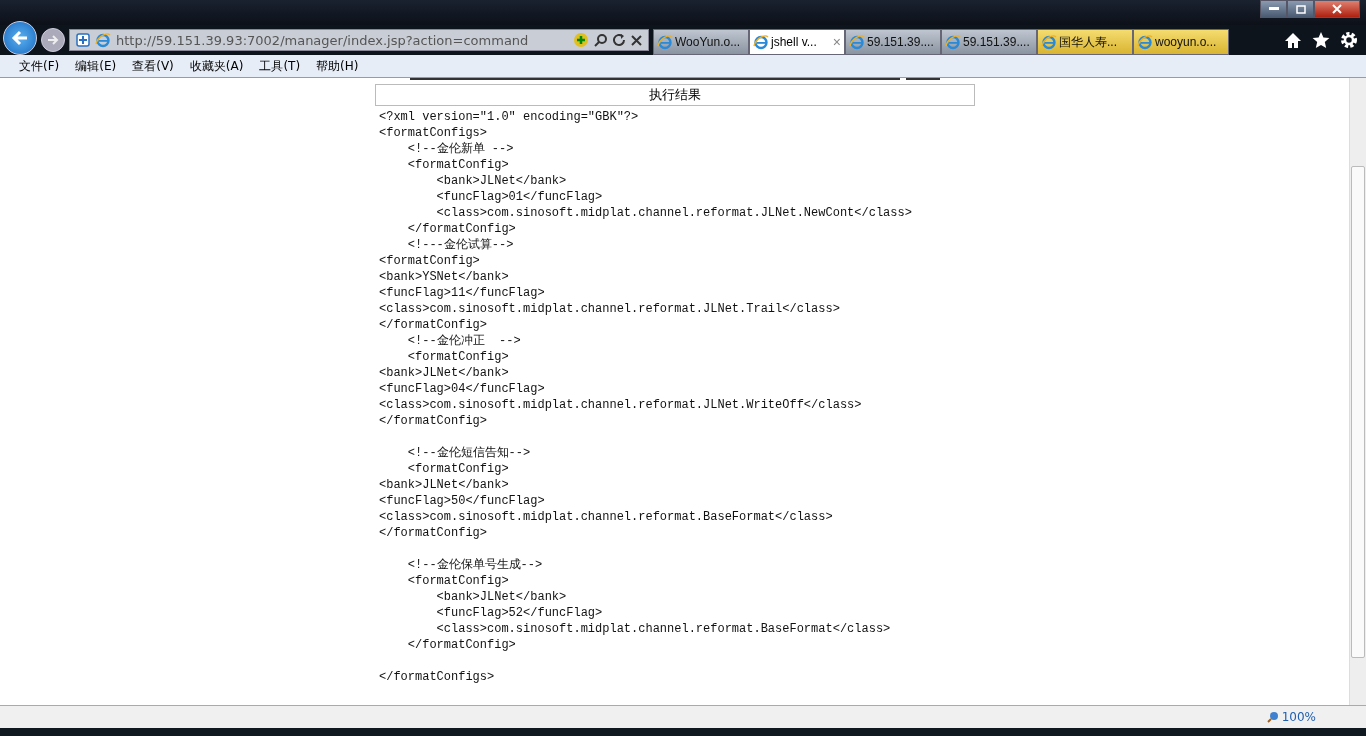  I want to click on maximize-button, so click(1300, 9).